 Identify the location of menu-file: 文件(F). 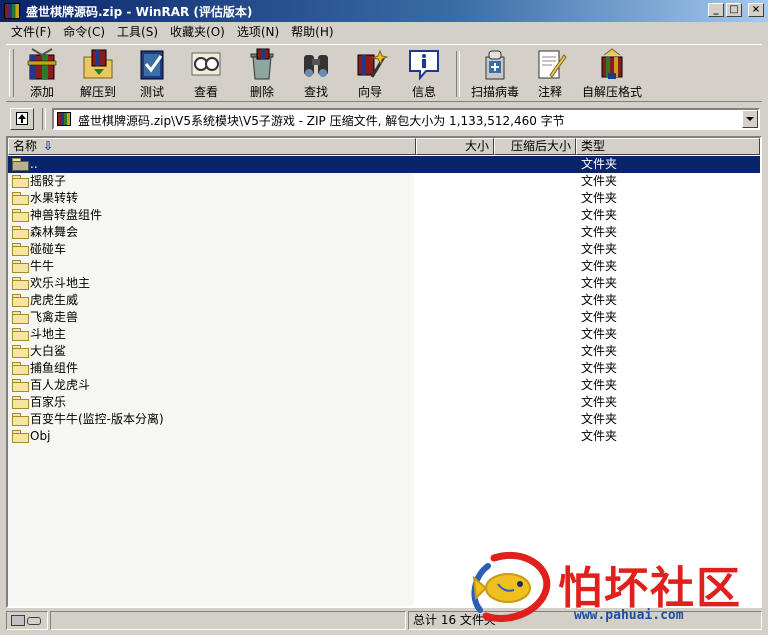
(31, 32).